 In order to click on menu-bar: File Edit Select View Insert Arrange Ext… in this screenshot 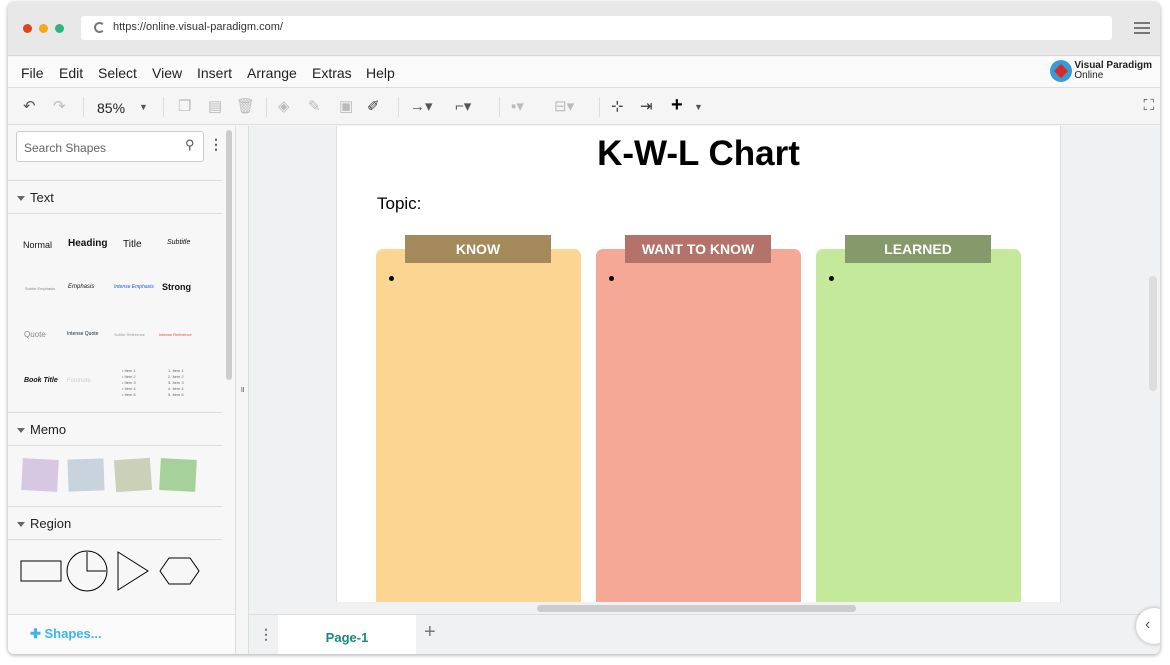, I will do `click(584, 72)`.